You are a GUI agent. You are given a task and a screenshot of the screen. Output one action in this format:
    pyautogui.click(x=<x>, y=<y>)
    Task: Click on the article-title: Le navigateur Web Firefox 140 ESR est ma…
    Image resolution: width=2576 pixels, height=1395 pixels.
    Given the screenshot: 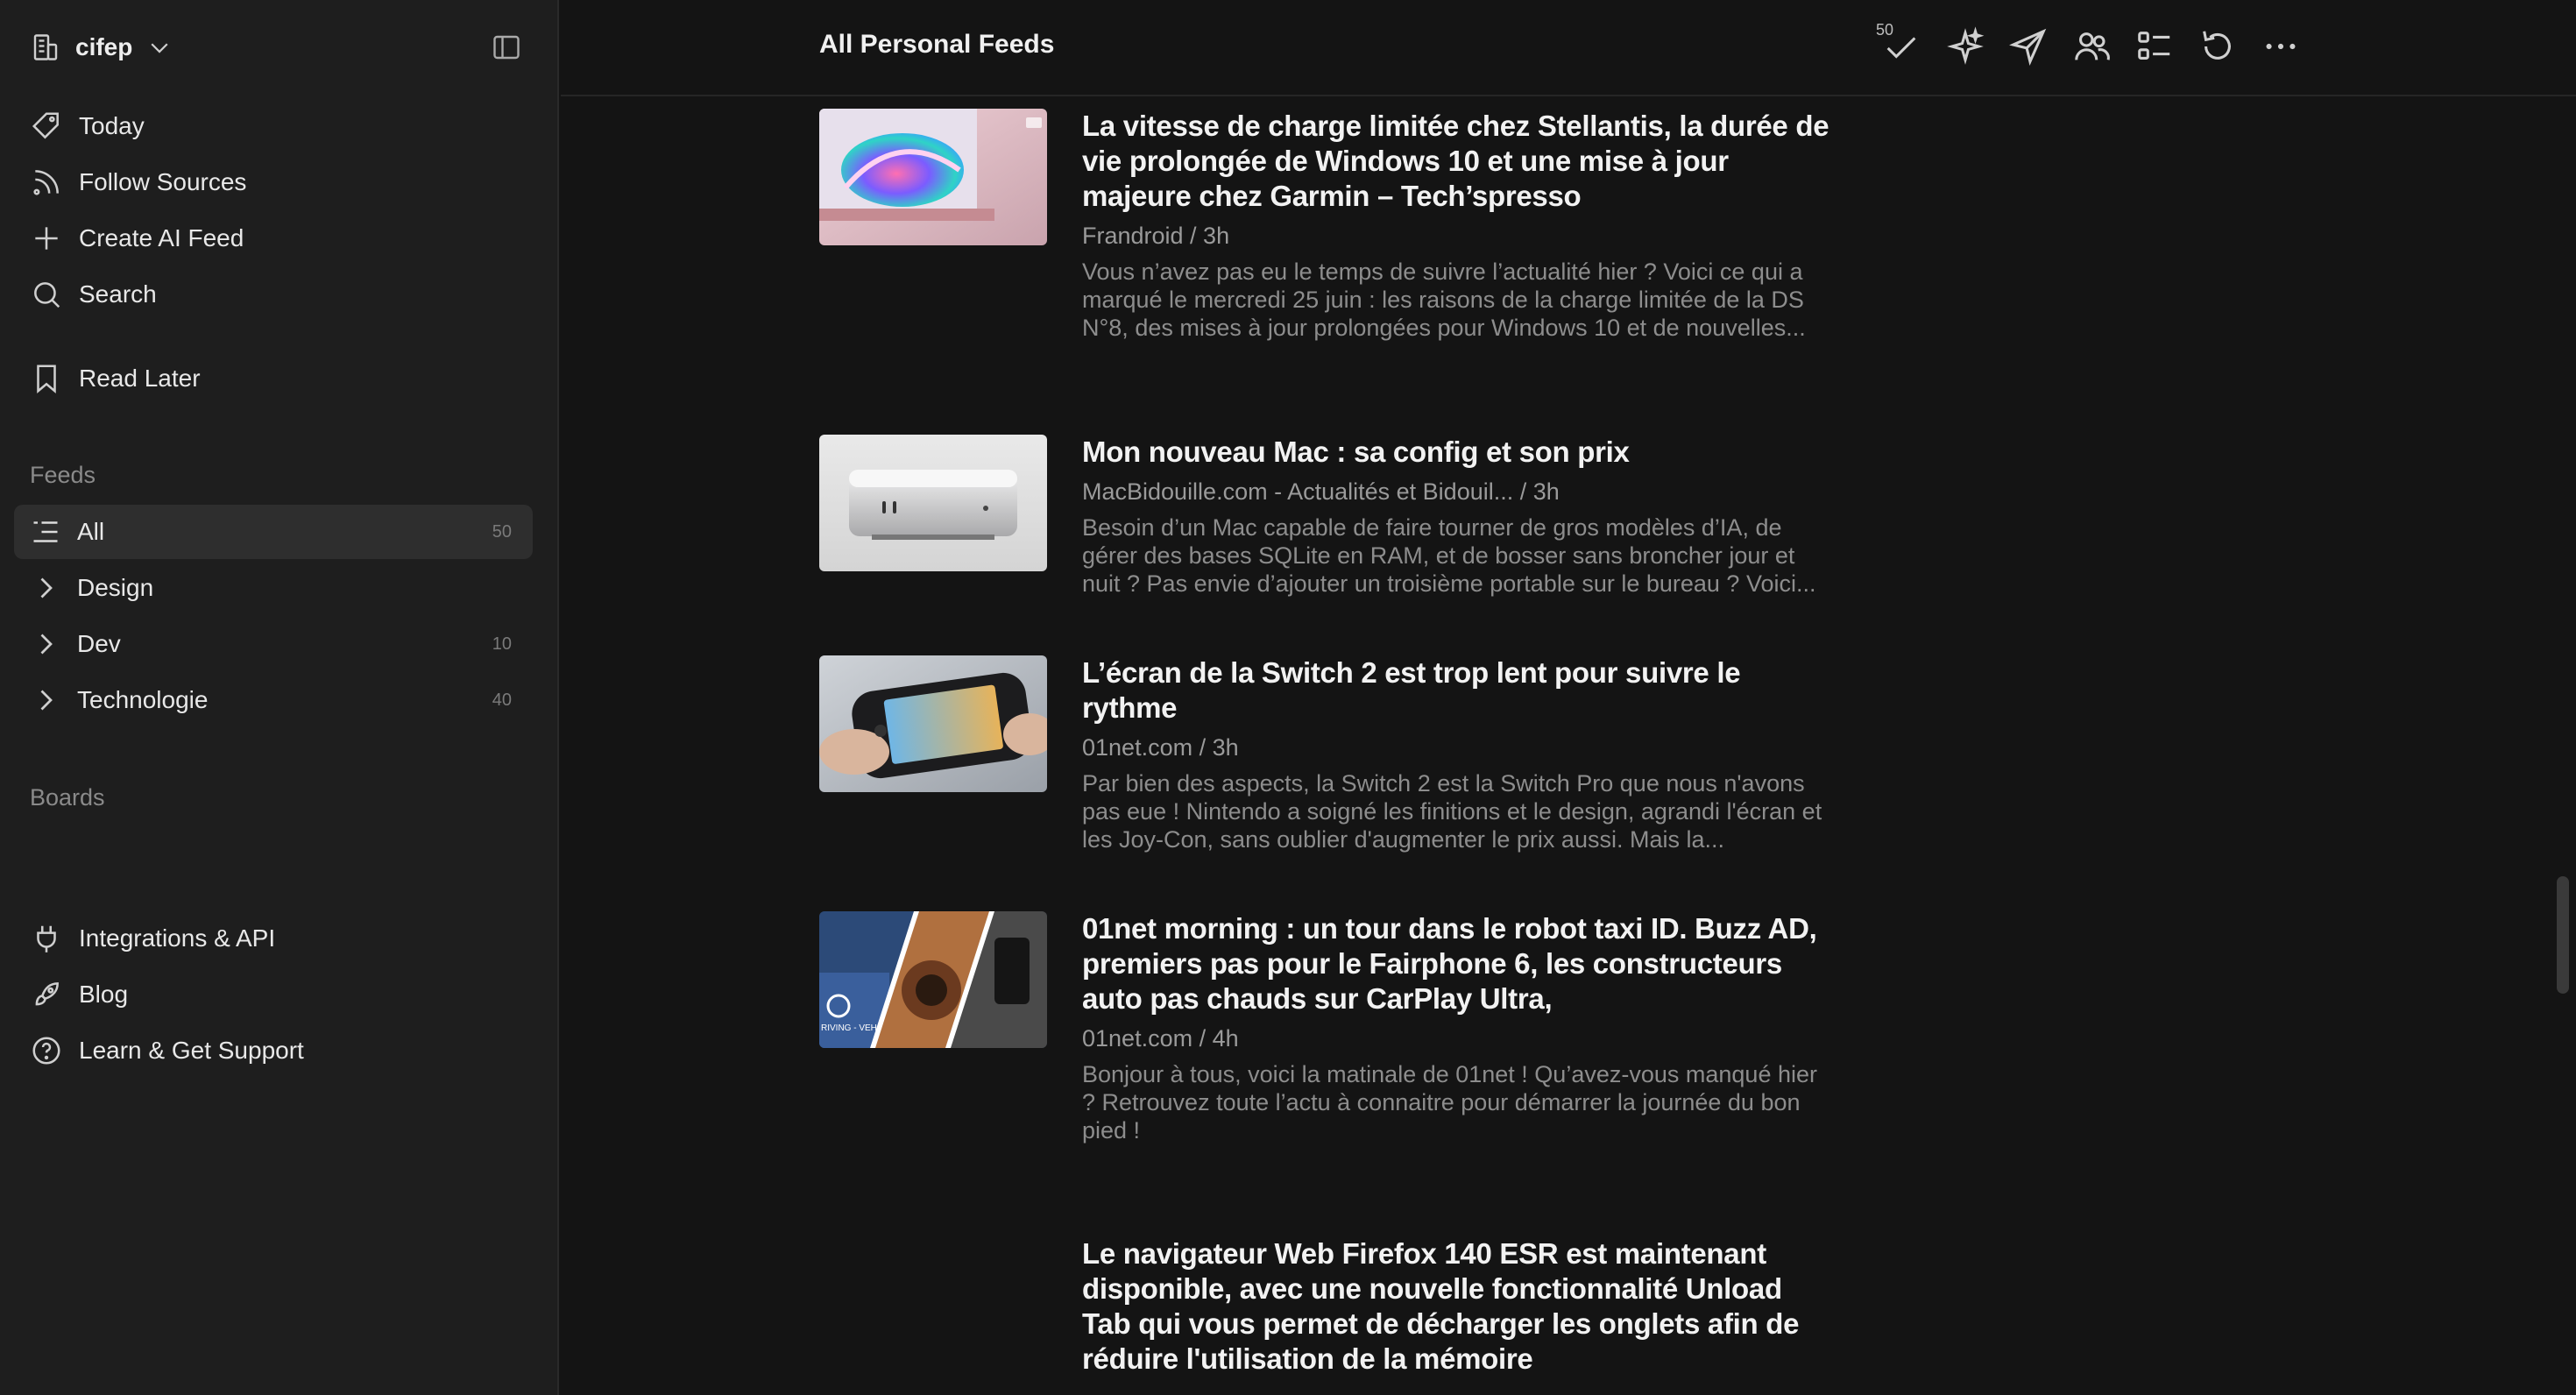 What is the action you would take?
    pyautogui.click(x=1459, y=1306)
    